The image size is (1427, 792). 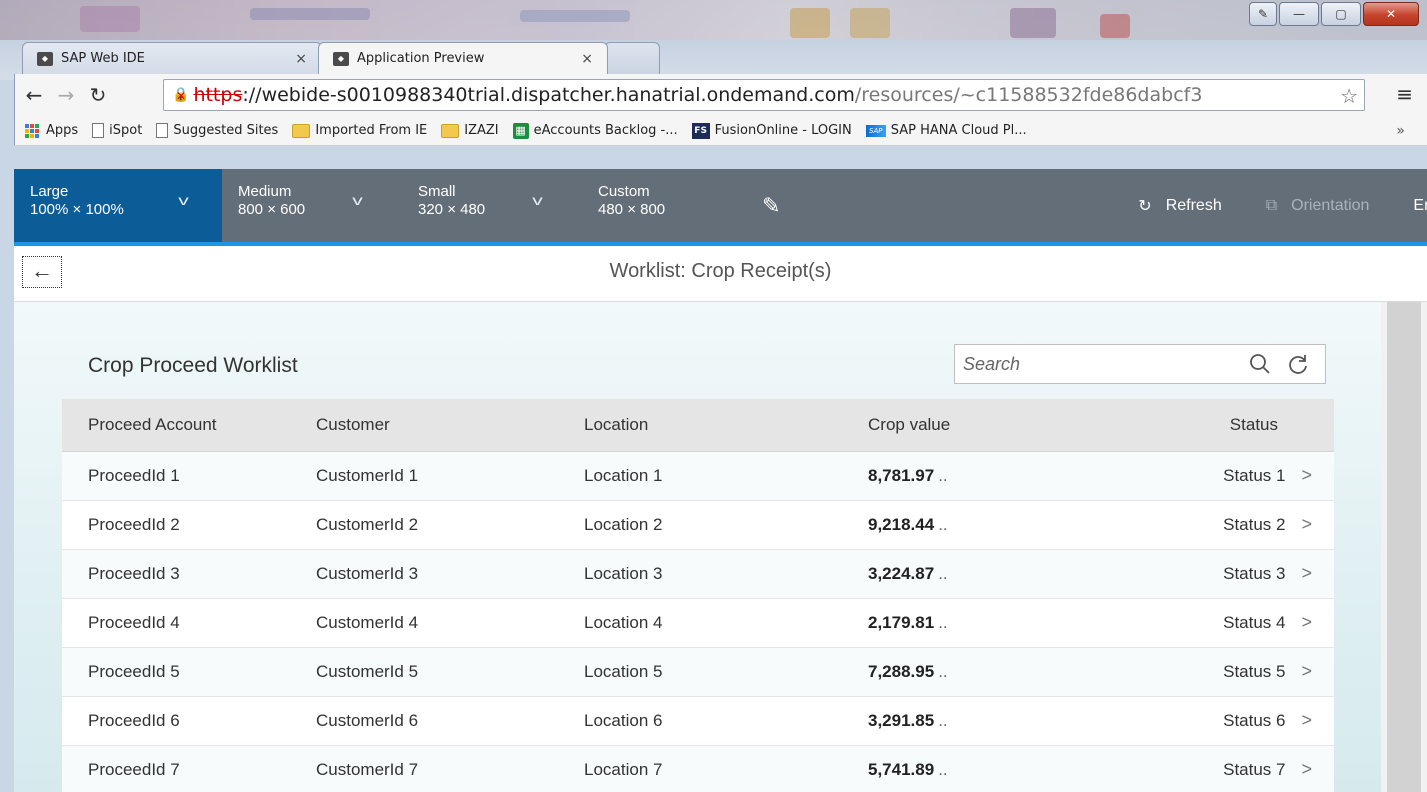 I want to click on language-button: En, so click(x=1420, y=206).